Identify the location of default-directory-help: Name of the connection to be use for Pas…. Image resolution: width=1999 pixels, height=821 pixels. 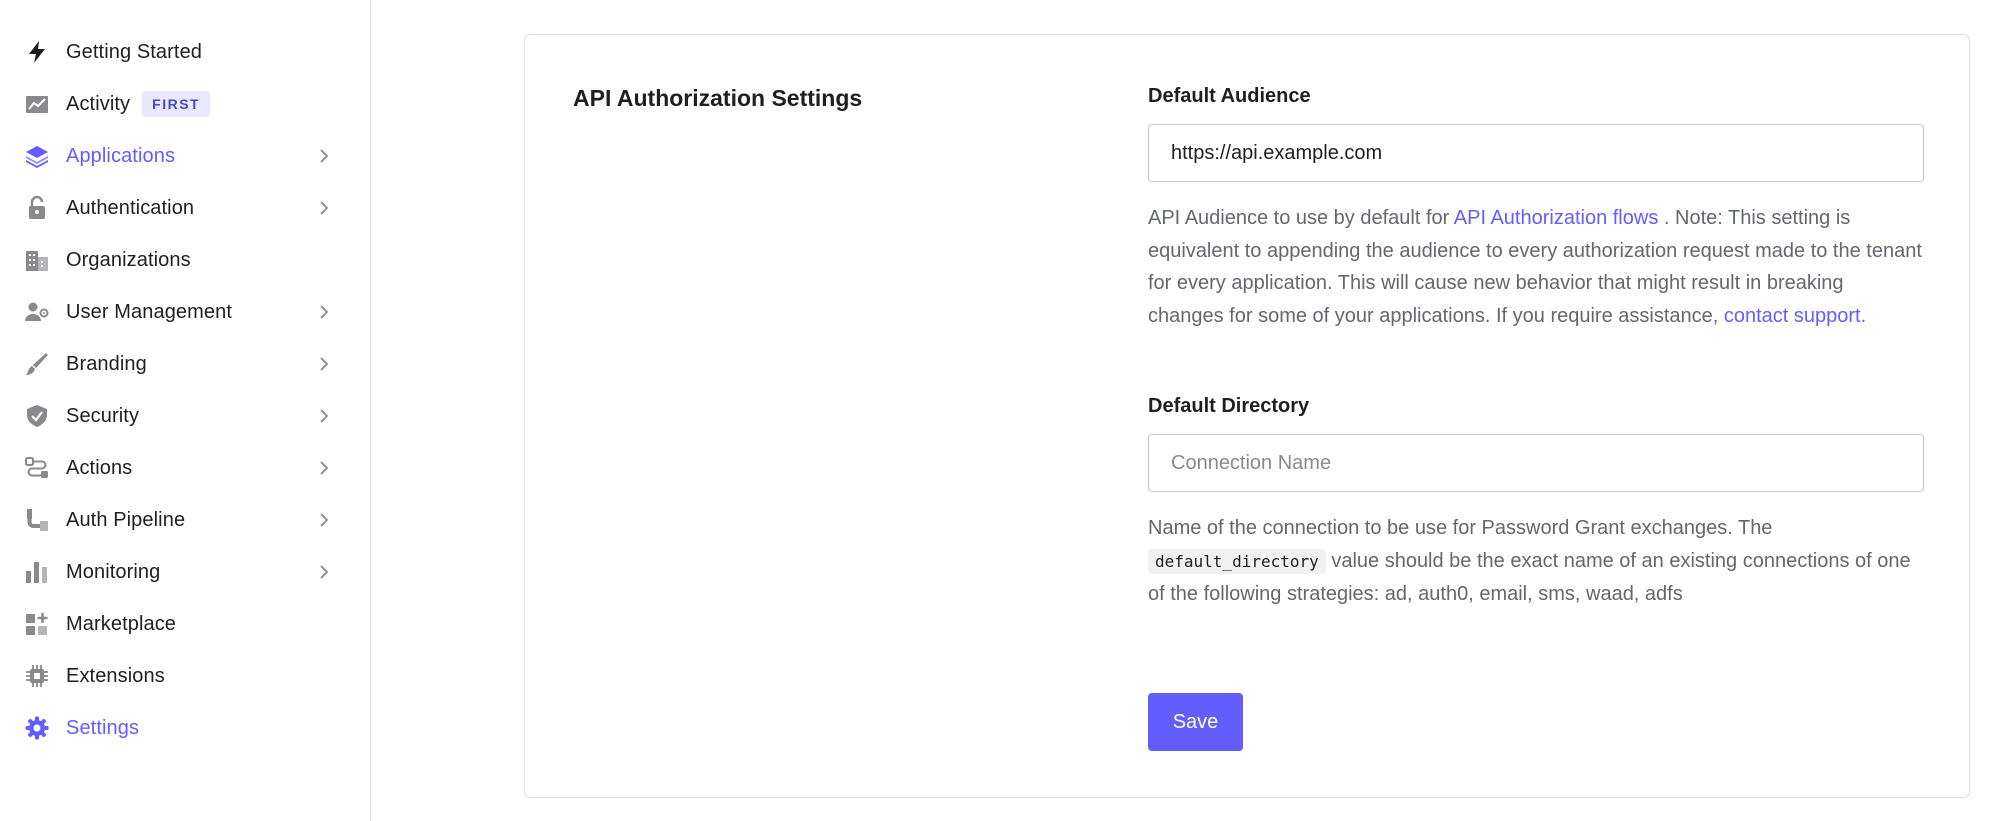
(1529, 561).